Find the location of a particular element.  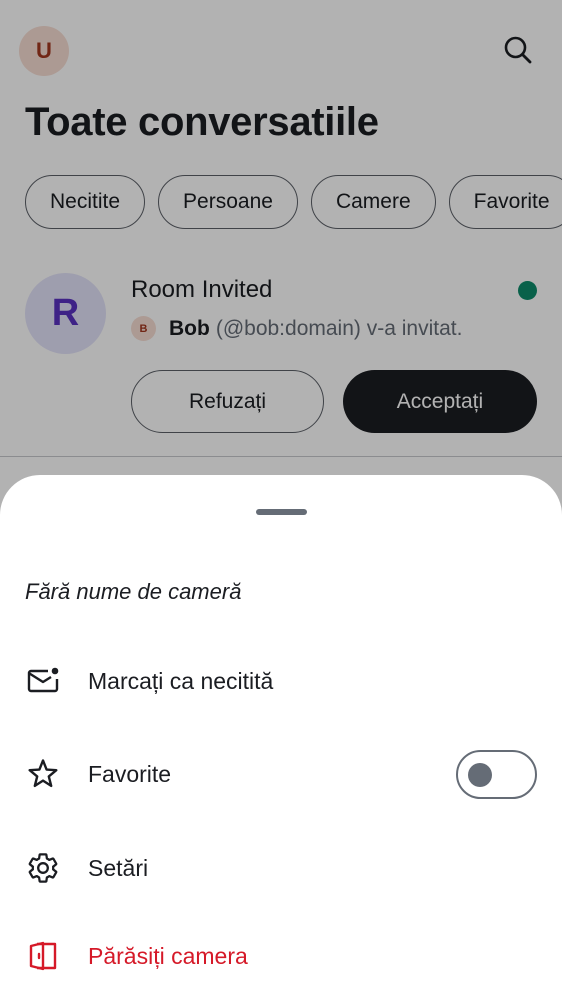

leave-door-icon is located at coordinates (43, 956).